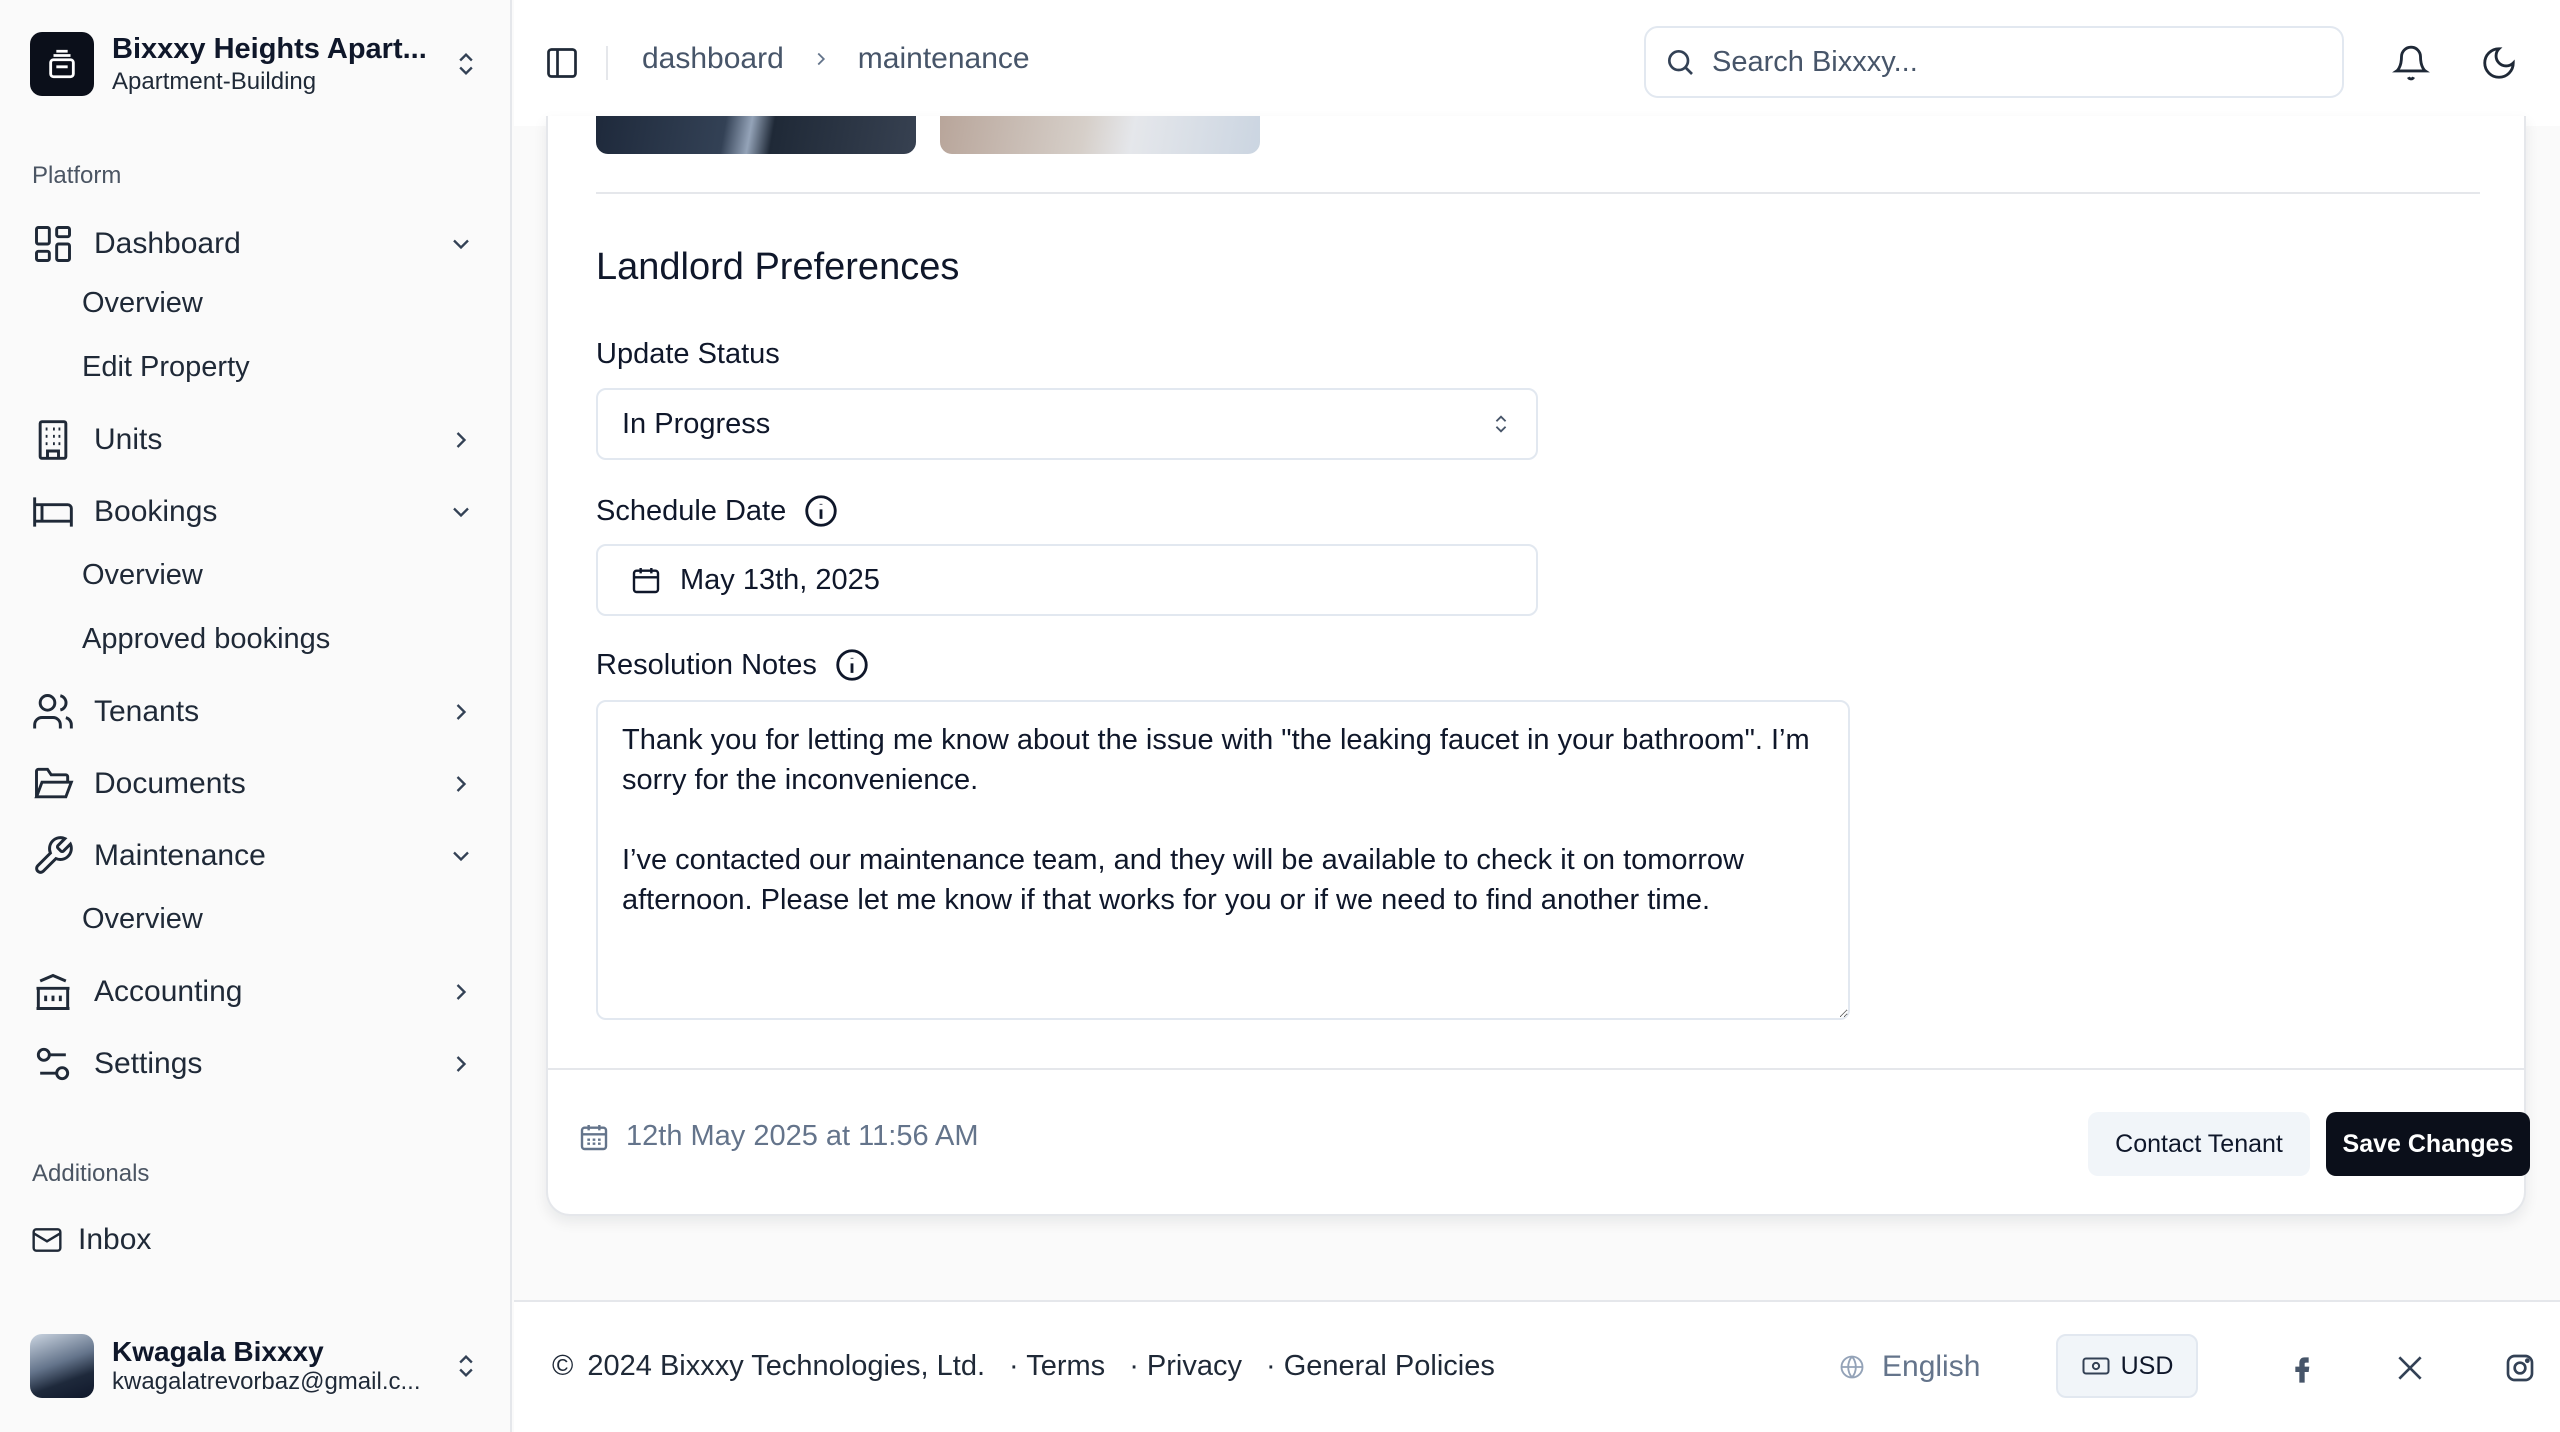 The width and height of the screenshot is (2560, 1432). Describe the element at coordinates (142, 919) in the screenshot. I see `sidebar-subitem-maintenance-overview: Overview` at that location.